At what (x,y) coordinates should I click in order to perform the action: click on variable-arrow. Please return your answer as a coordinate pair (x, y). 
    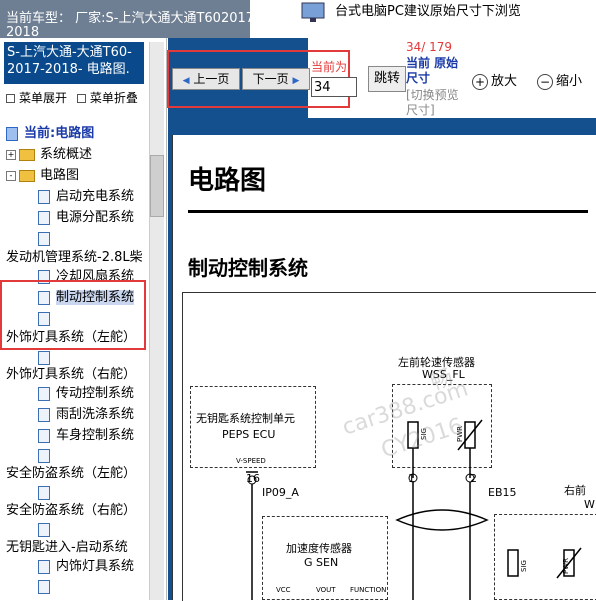
    Looking at the image, I should click on (569, 563).